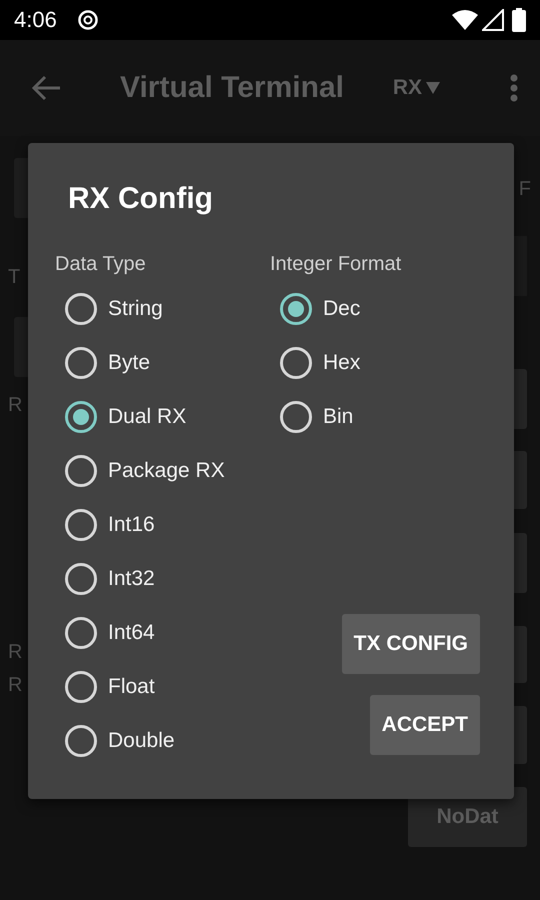  What do you see at coordinates (35, 20) in the screenshot?
I see `status-time: 4:06` at bounding box center [35, 20].